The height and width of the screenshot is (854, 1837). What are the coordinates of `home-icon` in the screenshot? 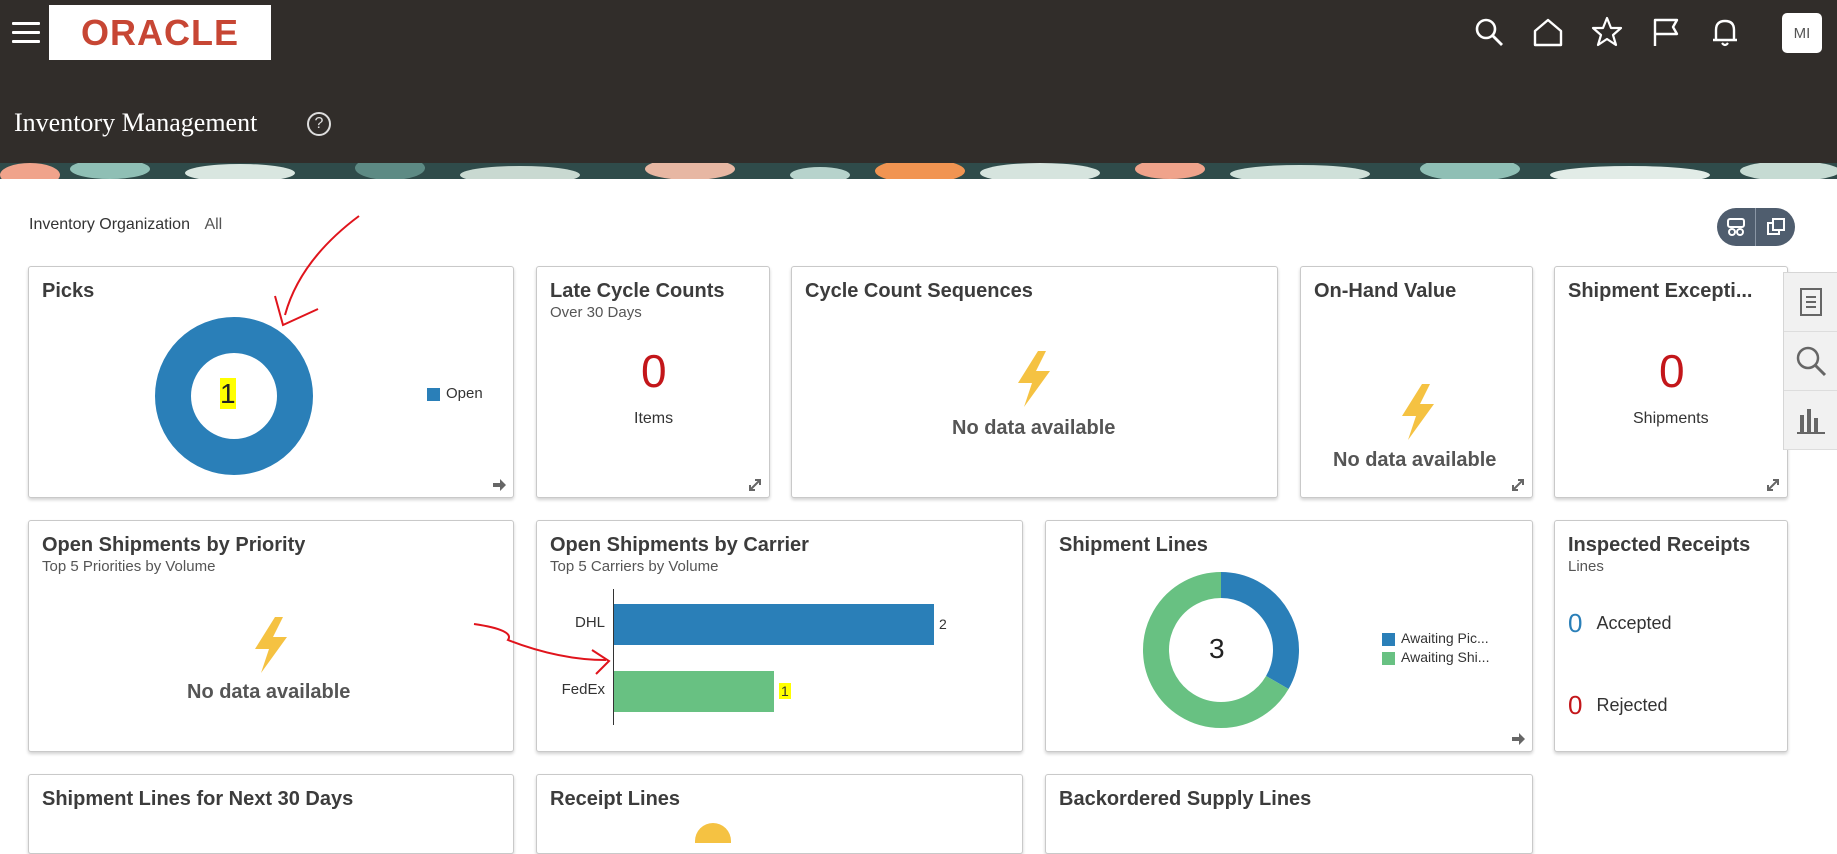 It's located at (1548, 32).